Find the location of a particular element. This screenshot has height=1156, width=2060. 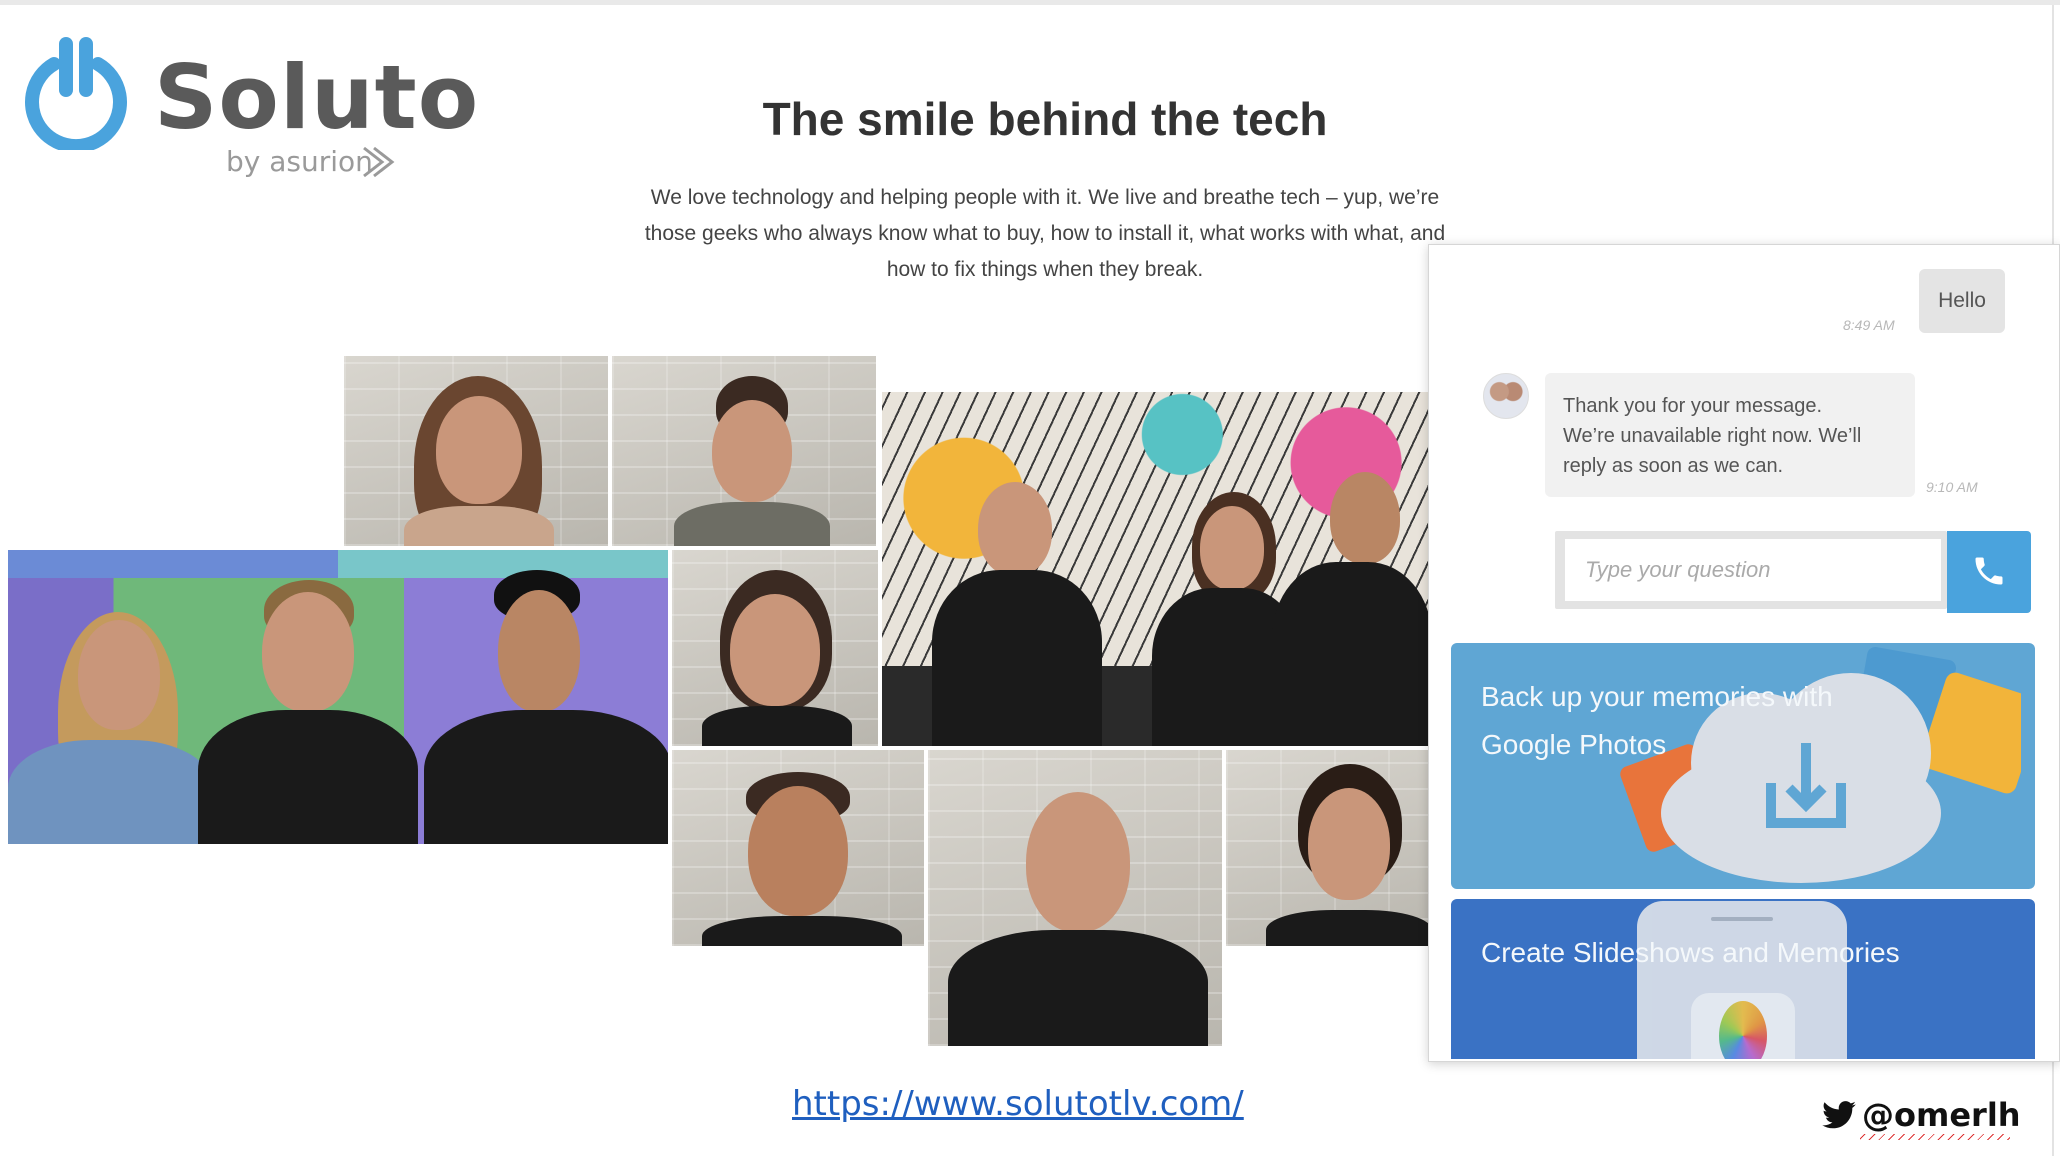

message-timestamp: 8:49 AM is located at coordinates (1869, 325).